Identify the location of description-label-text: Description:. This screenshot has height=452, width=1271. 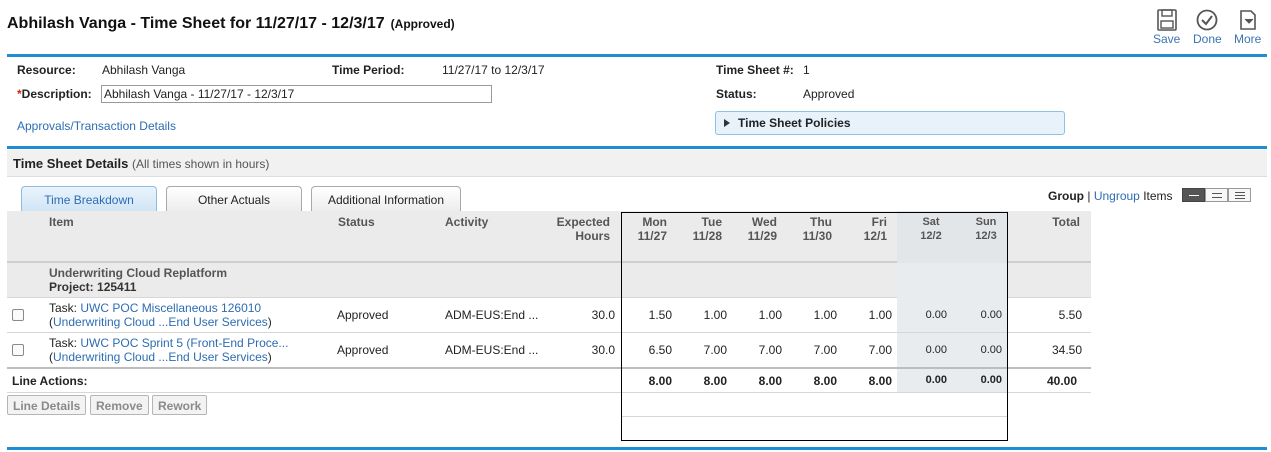
(56, 94).